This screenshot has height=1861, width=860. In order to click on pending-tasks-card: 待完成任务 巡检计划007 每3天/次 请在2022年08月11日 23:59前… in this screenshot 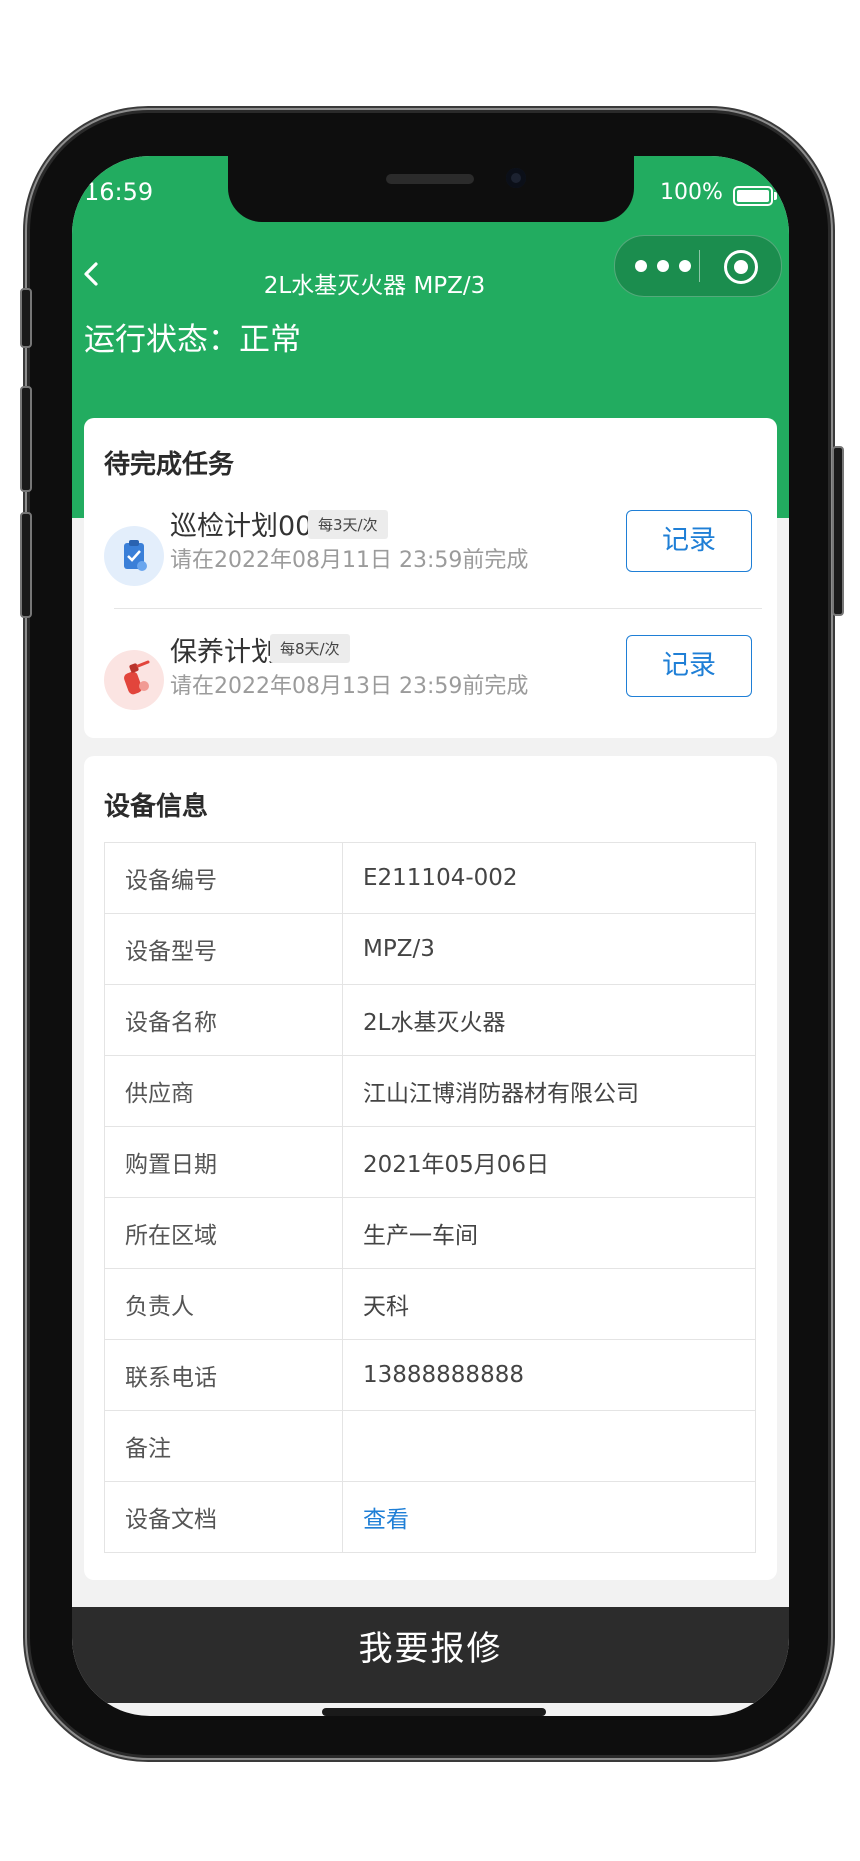, I will do `click(430, 578)`.